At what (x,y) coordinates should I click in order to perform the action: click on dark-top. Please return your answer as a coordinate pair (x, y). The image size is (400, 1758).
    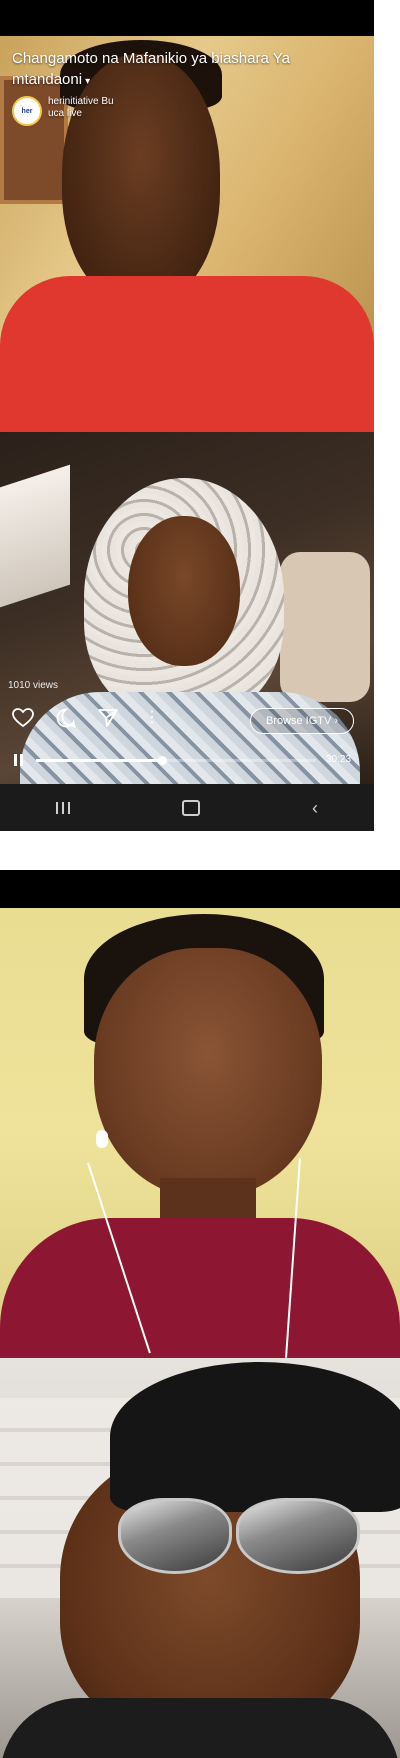
    Looking at the image, I should click on (200, 1728).